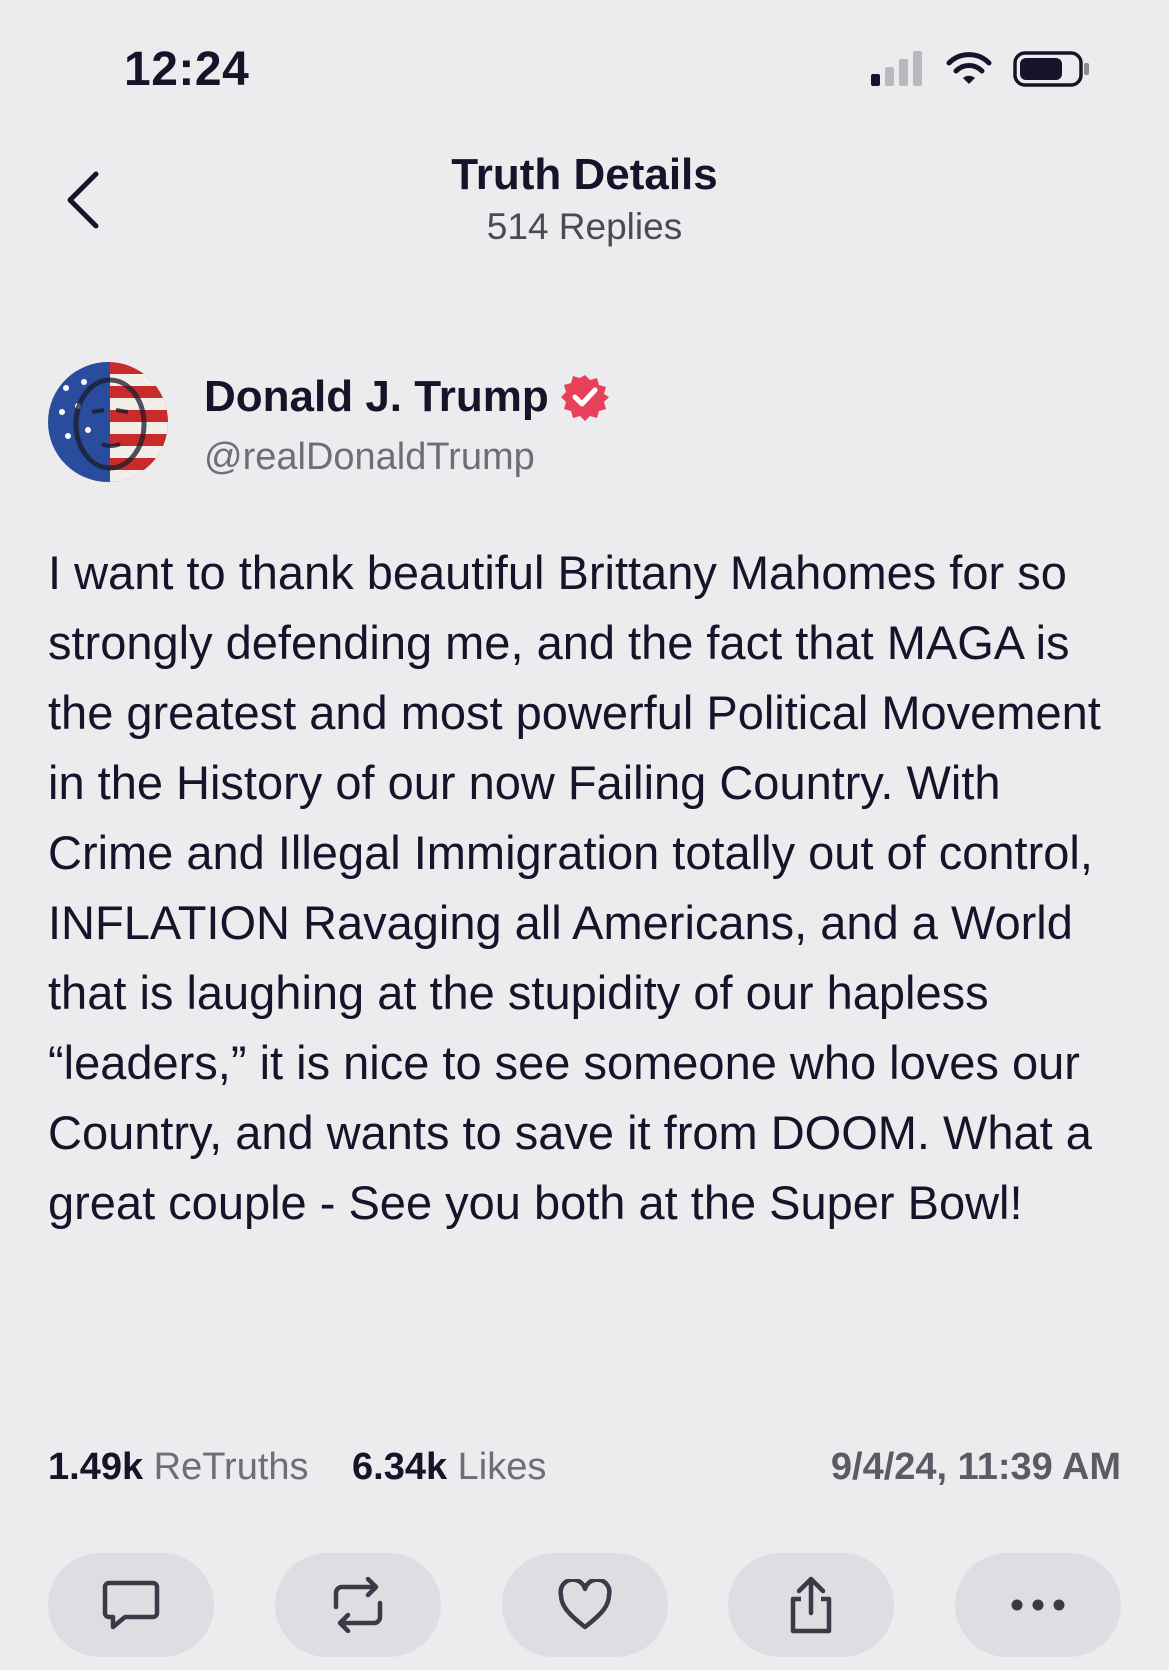  I want to click on like-button, so click(584, 1605).